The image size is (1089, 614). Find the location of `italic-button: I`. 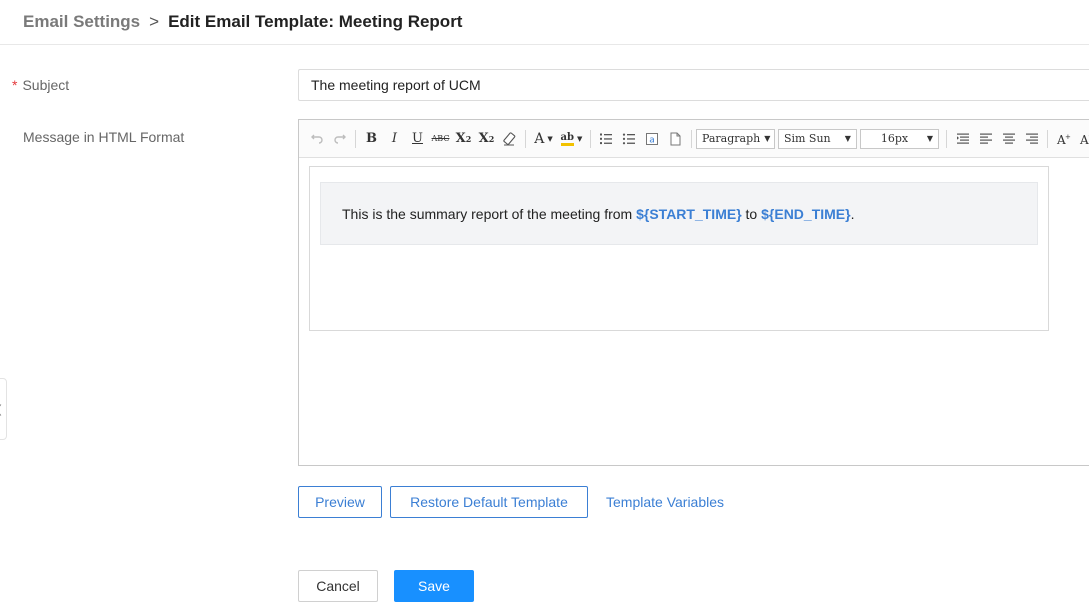

italic-button: I is located at coordinates (394, 139).